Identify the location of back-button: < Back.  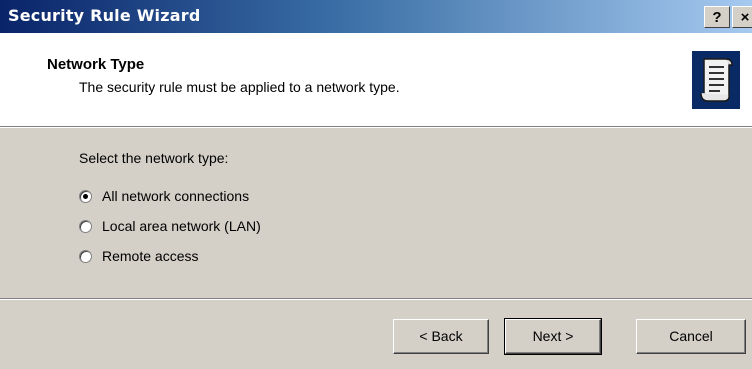
(441, 336).